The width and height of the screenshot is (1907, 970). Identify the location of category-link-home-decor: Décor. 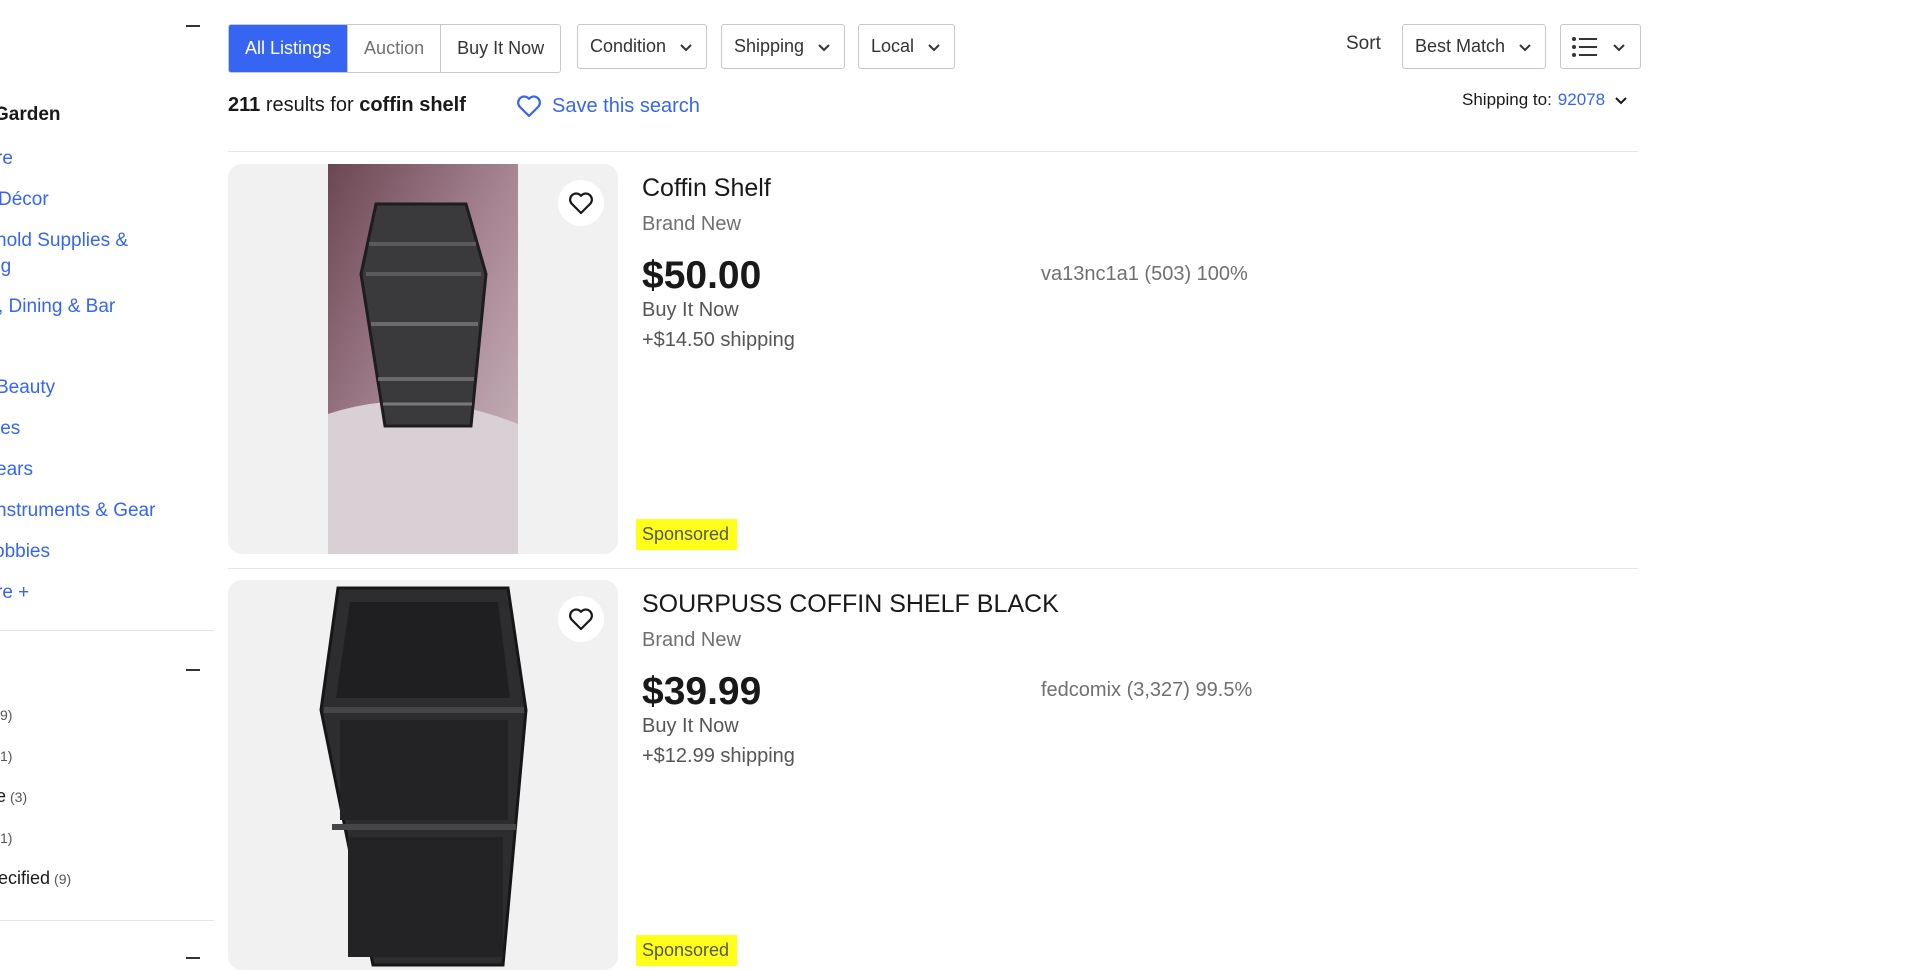
(24, 200).